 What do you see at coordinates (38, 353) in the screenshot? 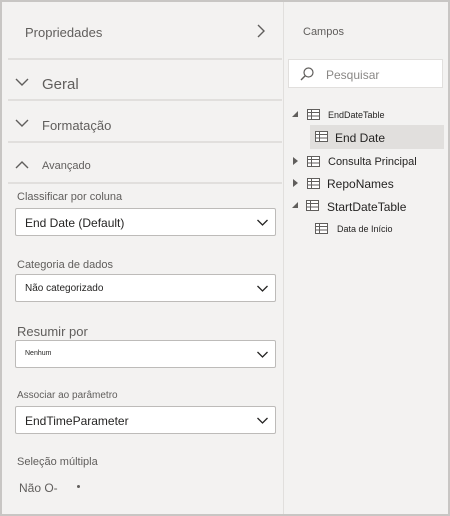
I see `summarize-by-value: Nenhum` at bounding box center [38, 353].